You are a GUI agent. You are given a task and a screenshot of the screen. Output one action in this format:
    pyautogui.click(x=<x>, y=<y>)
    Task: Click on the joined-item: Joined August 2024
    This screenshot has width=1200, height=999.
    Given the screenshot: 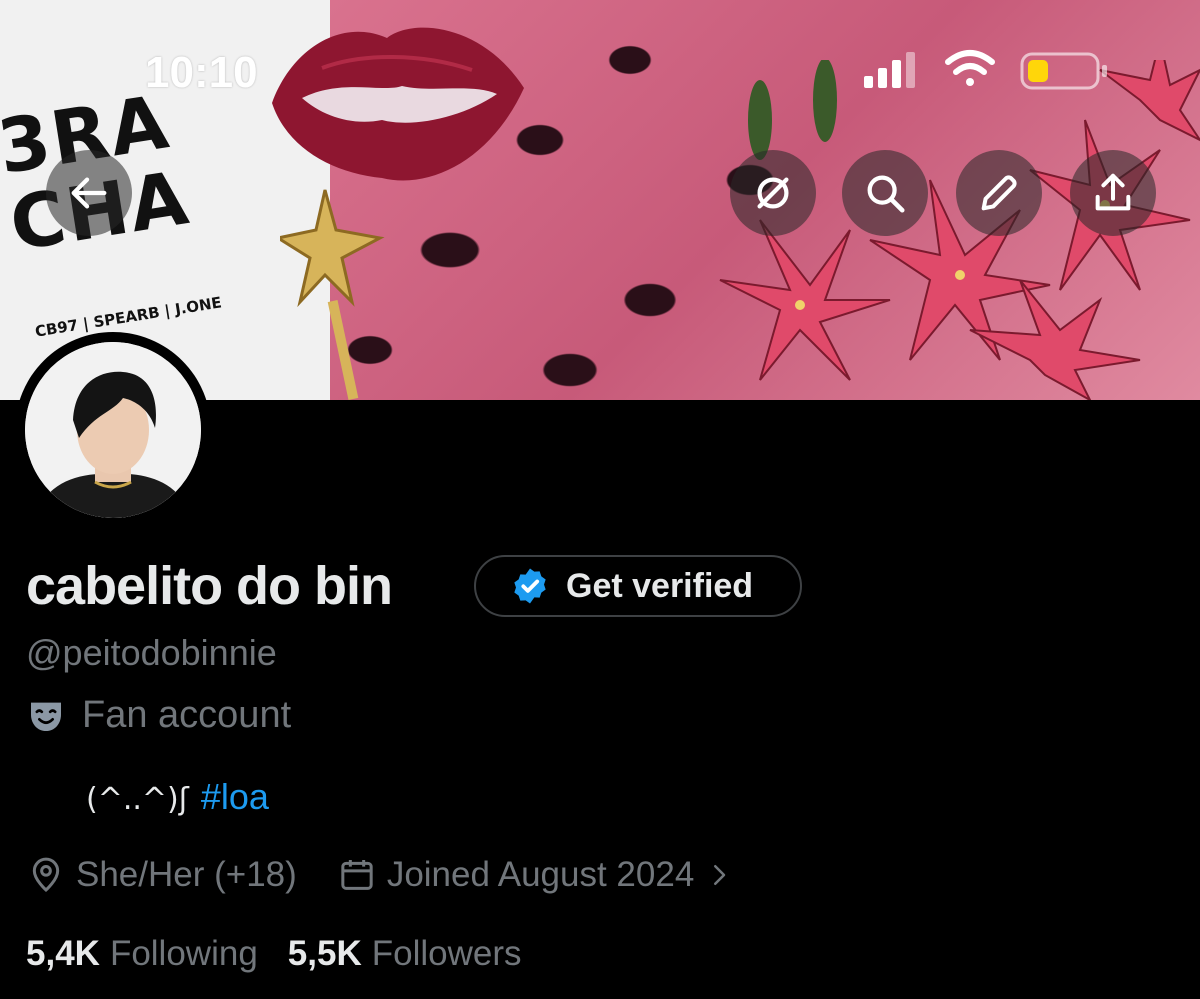 What is the action you would take?
    pyautogui.click(x=535, y=875)
    